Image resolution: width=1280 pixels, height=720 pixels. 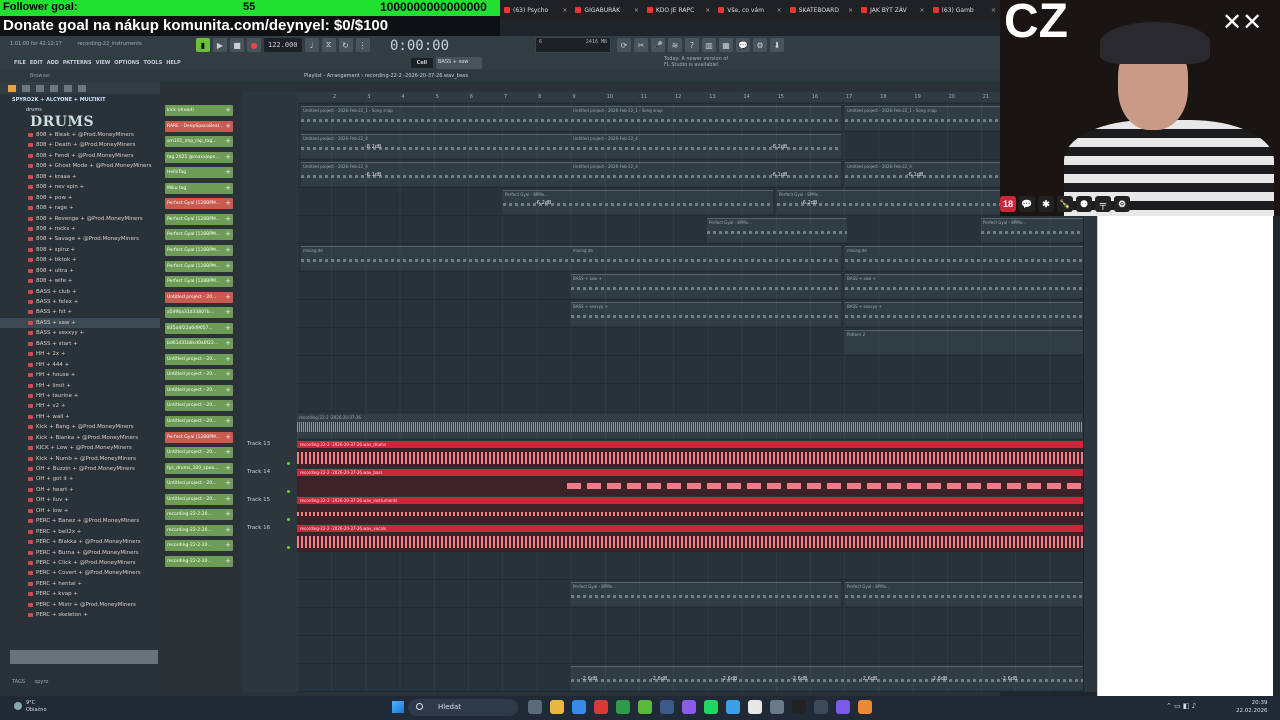 What do you see at coordinates (80, 427) in the screenshot?
I see `browser-file-item: Kick + Bang + @Prod.MoneyMiners` at bounding box center [80, 427].